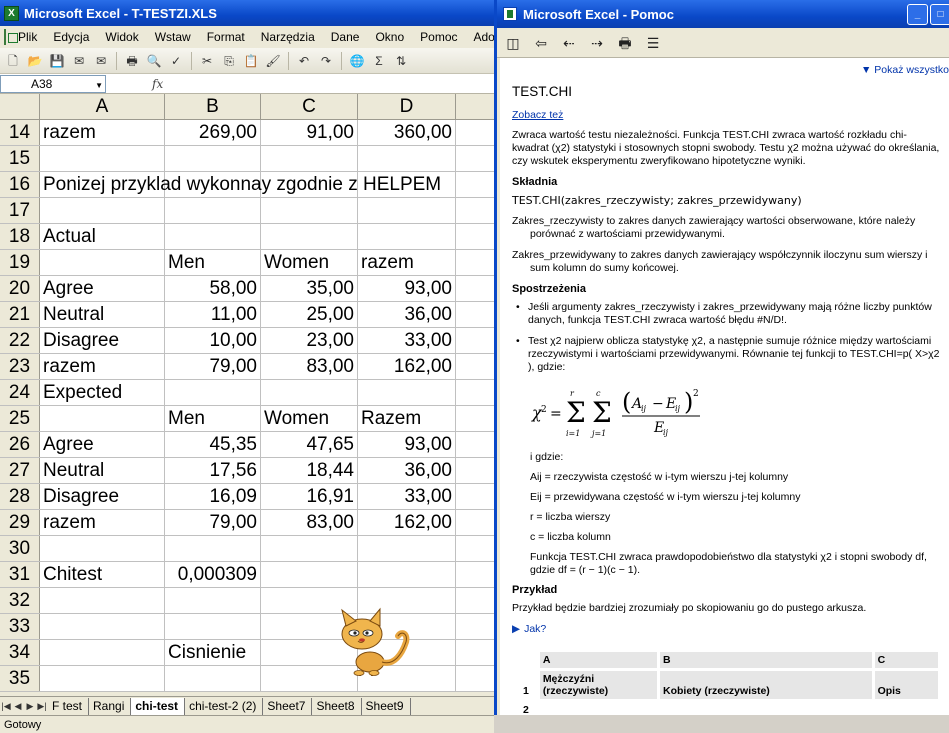 This screenshot has height=733, width=949. I want to click on excel-app-icon: X, so click(11, 13).